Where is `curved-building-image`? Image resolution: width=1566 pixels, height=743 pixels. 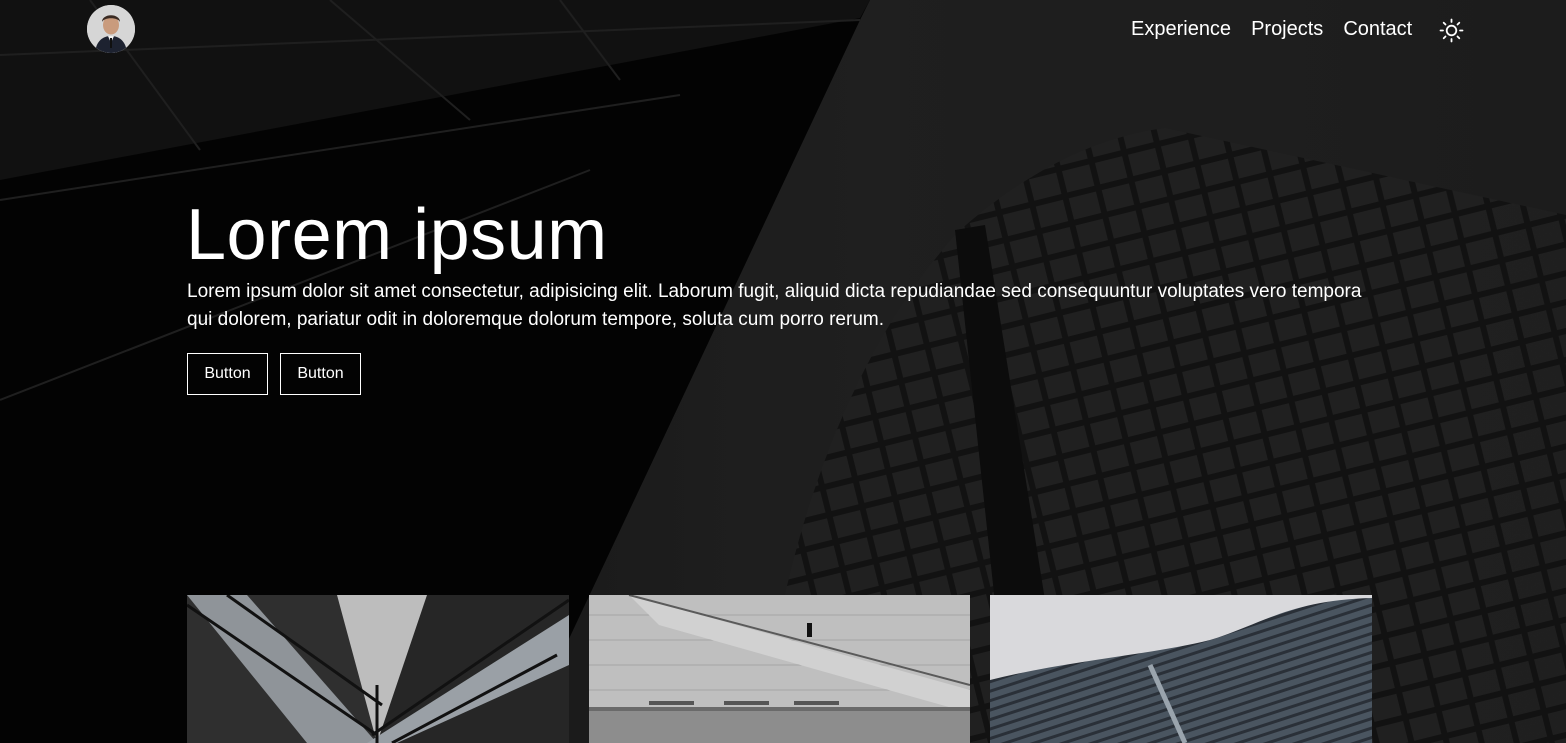 curved-building-image is located at coordinates (1181, 669).